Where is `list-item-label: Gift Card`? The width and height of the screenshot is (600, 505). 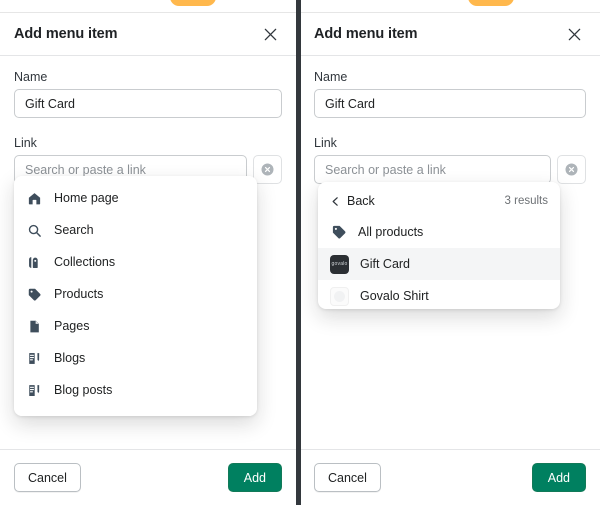 list-item-label: Gift Card is located at coordinates (385, 264).